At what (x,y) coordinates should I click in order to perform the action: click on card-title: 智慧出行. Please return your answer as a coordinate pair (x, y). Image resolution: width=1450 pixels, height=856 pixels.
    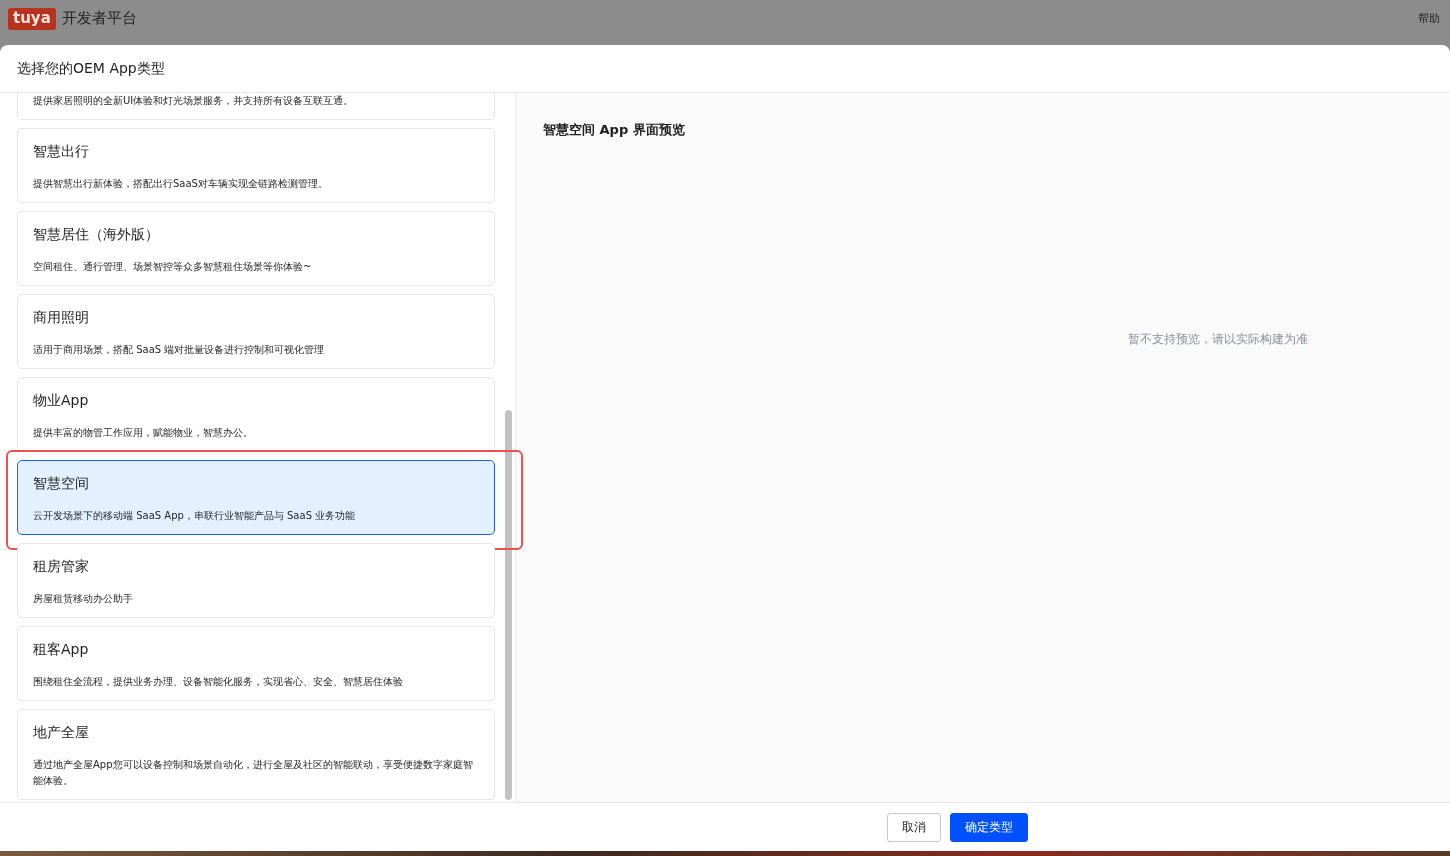
    Looking at the image, I should click on (61, 151).